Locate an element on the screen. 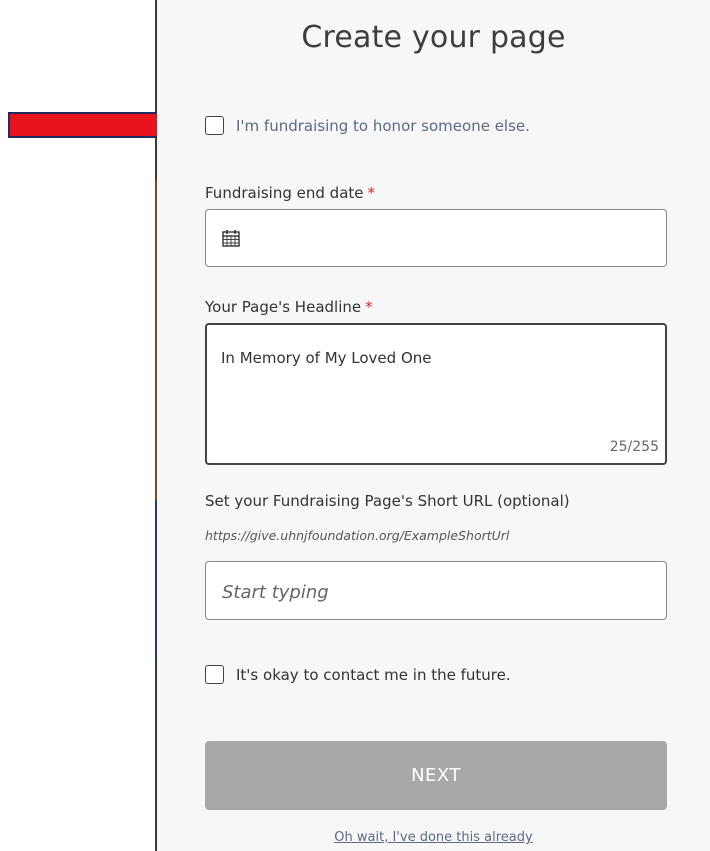 This screenshot has height=851, width=710. next-button: NEXT is located at coordinates (436, 775).